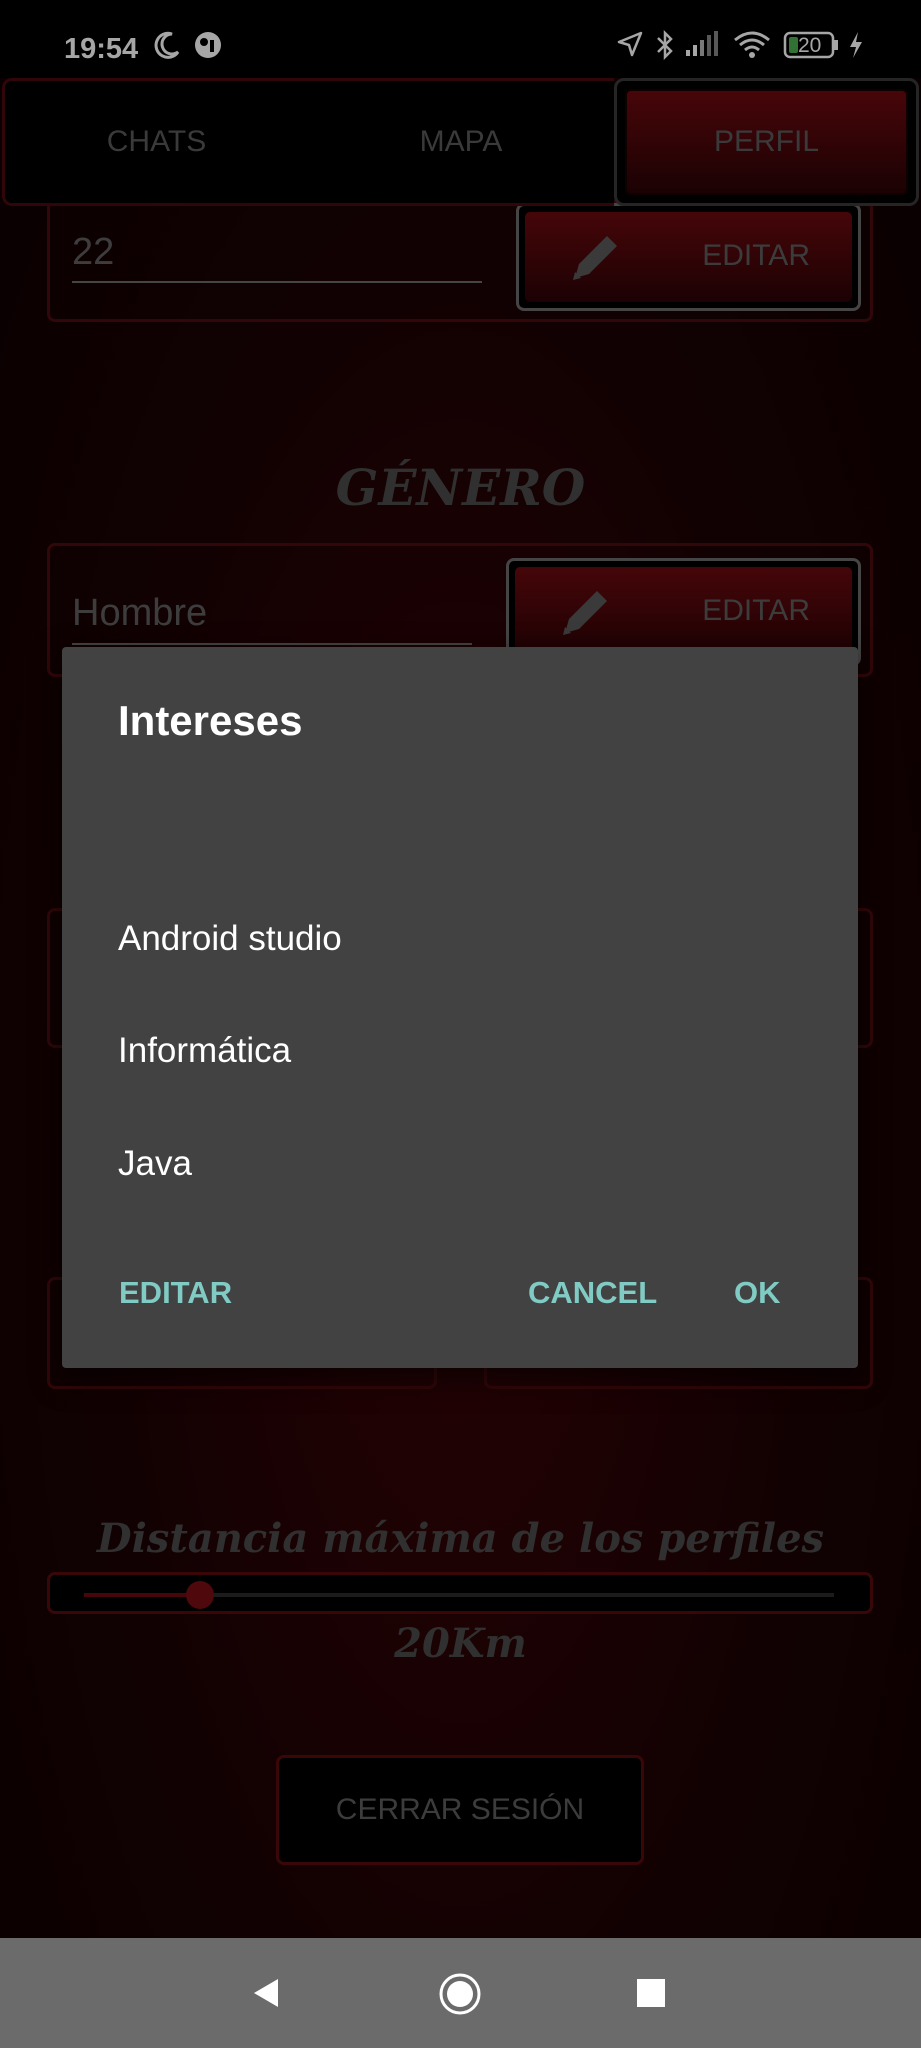  What do you see at coordinates (266, 1995) in the screenshot?
I see `back-icon` at bounding box center [266, 1995].